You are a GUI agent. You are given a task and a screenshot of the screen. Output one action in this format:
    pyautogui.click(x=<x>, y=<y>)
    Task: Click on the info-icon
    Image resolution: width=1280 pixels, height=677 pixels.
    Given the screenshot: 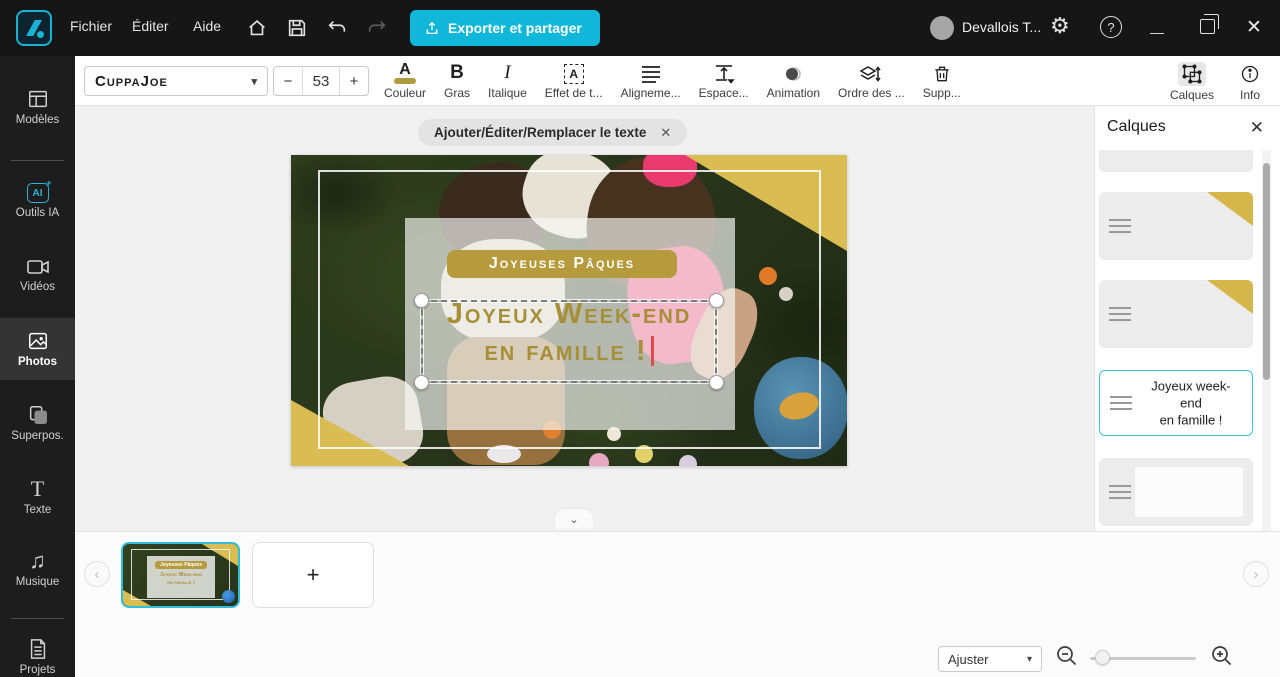 What is the action you would take?
    pyautogui.click(x=1250, y=74)
    